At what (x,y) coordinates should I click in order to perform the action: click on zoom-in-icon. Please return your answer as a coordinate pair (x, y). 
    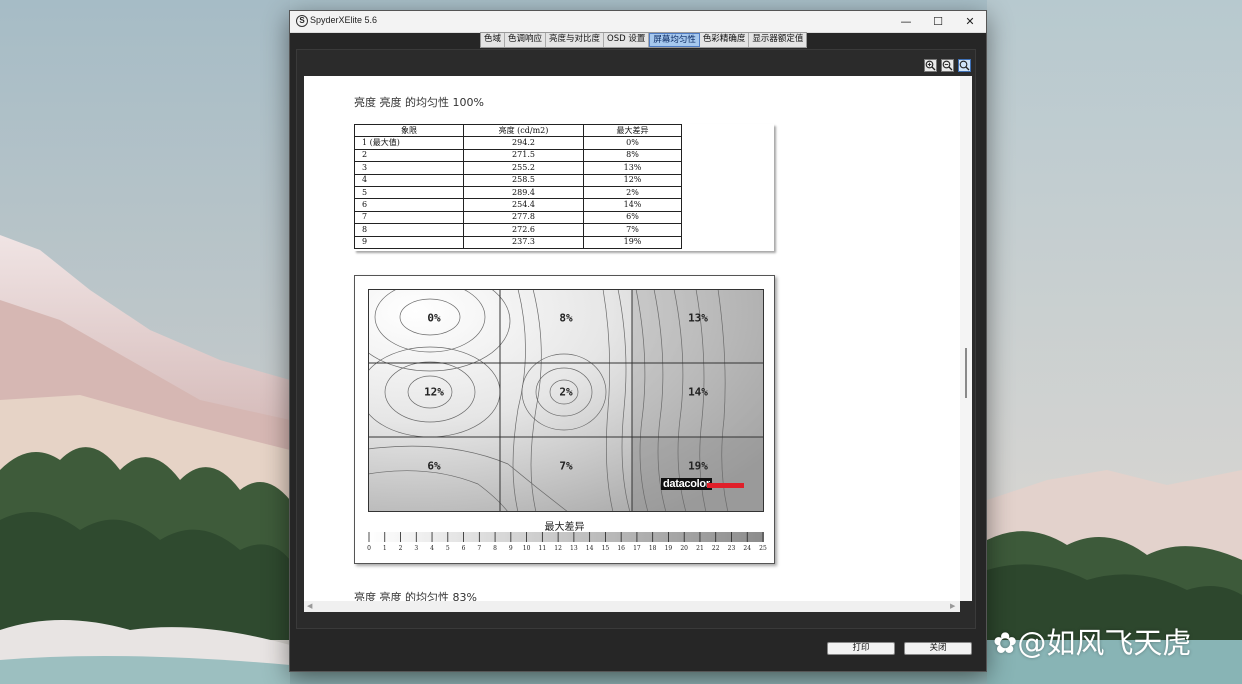
    Looking at the image, I should click on (930, 65).